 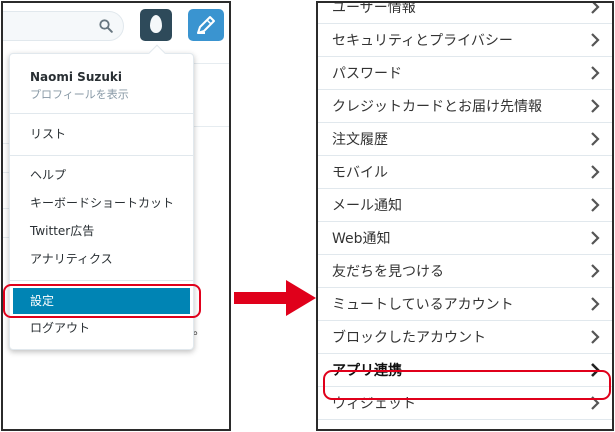 What do you see at coordinates (106, 26) in the screenshot?
I see `search-icon` at bounding box center [106, 26].